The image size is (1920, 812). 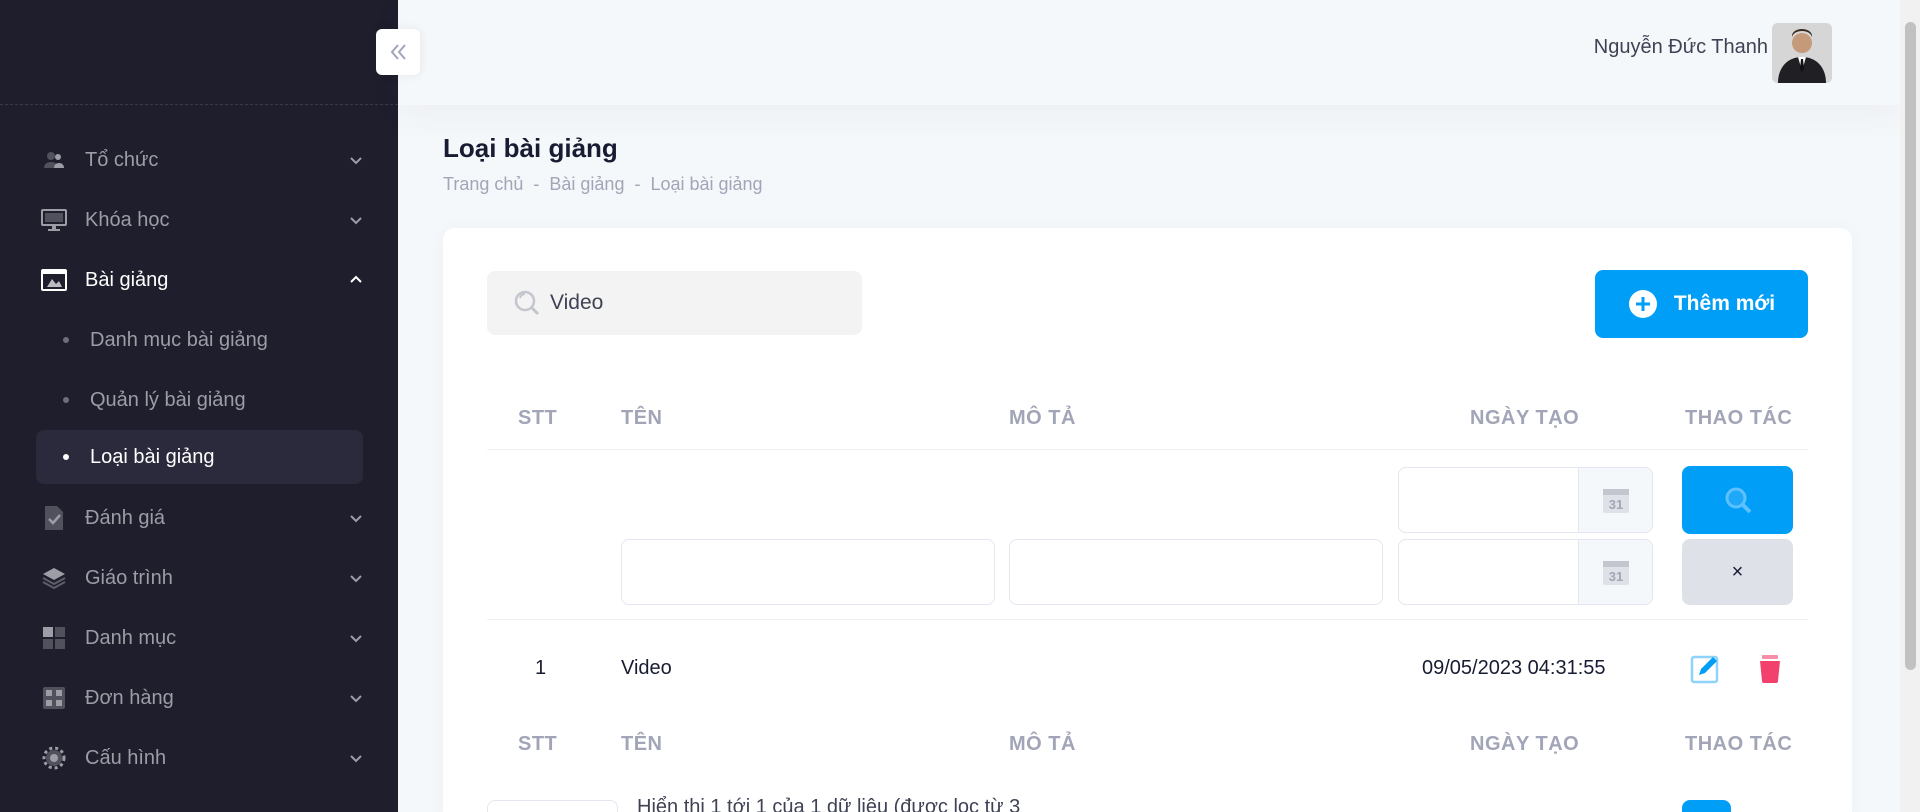 I want to click on chevron-up-icon, so click(x=356, y=279).